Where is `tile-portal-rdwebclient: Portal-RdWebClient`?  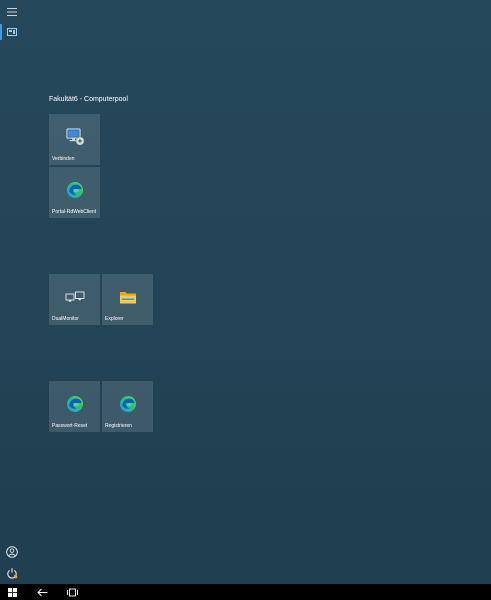 tile-portal-rdwebclient: Portal-RdWebClient is located at coordinates (74, 192).